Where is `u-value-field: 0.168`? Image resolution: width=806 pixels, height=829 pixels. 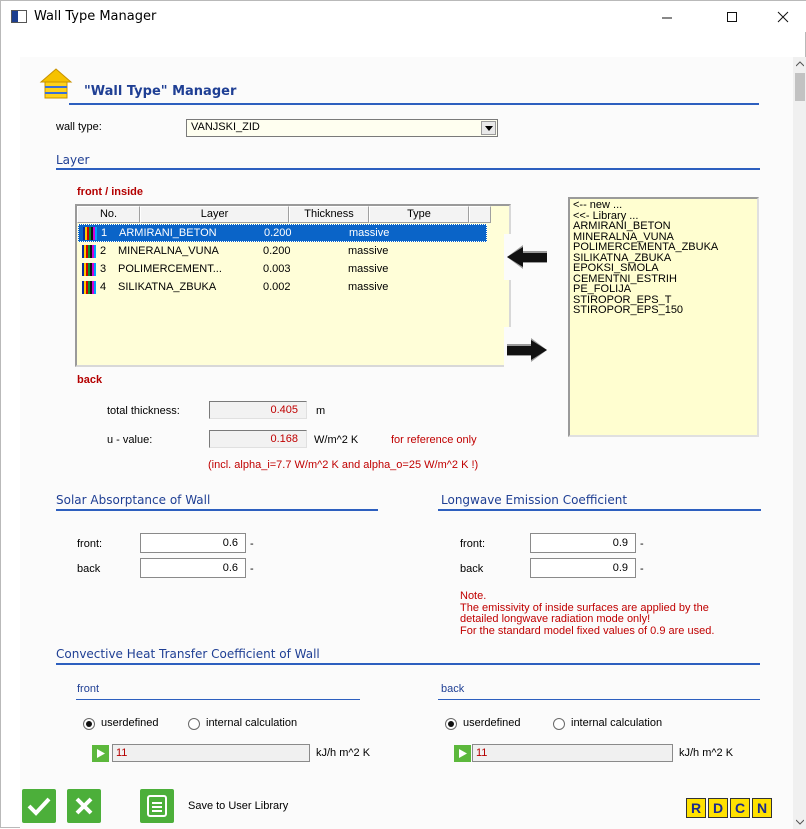 u-value-field: 0.168 is located at coordinates (258, 439).